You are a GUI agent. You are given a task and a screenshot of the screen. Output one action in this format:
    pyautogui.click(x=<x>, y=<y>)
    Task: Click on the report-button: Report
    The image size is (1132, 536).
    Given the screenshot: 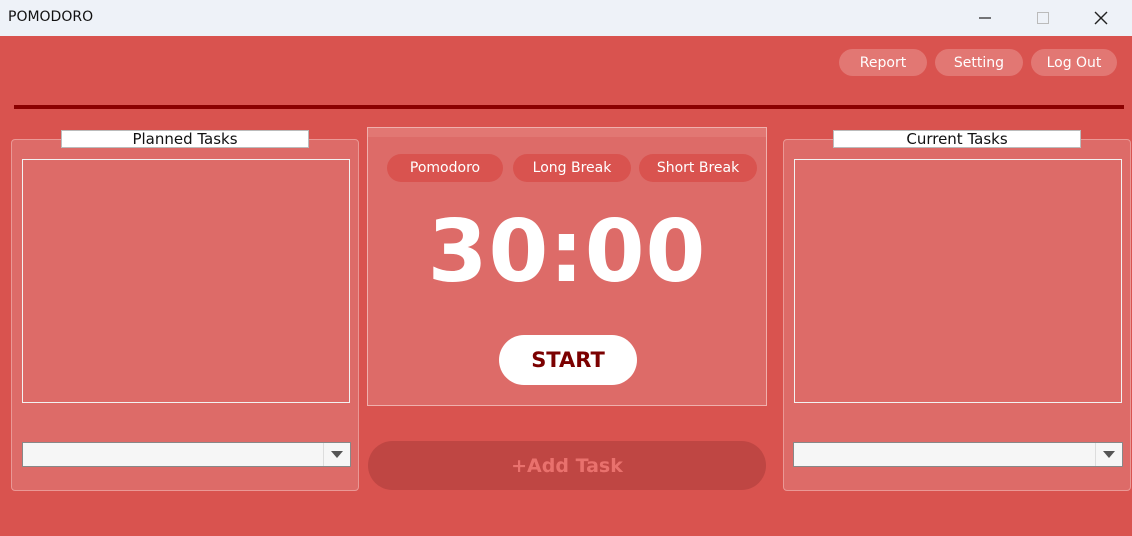 What is the action you would take?
    pyautogui.click(x=883, y=62)
    